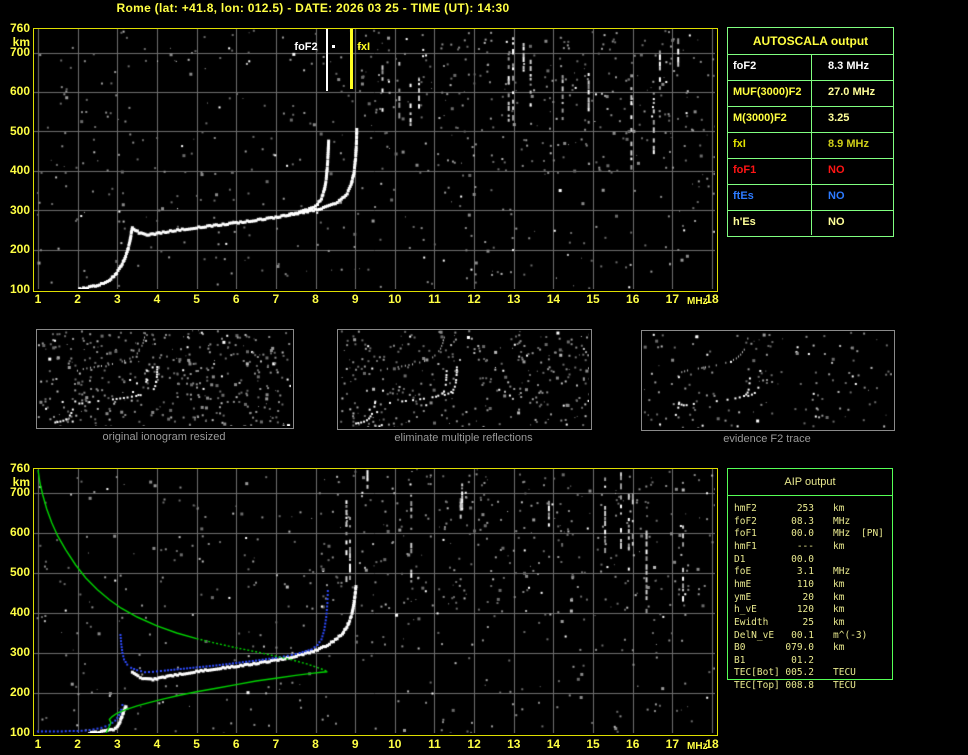 The height and width of the screenshot is (755, 968). I want to click on aip-cell: MHz, so click(842, 521).